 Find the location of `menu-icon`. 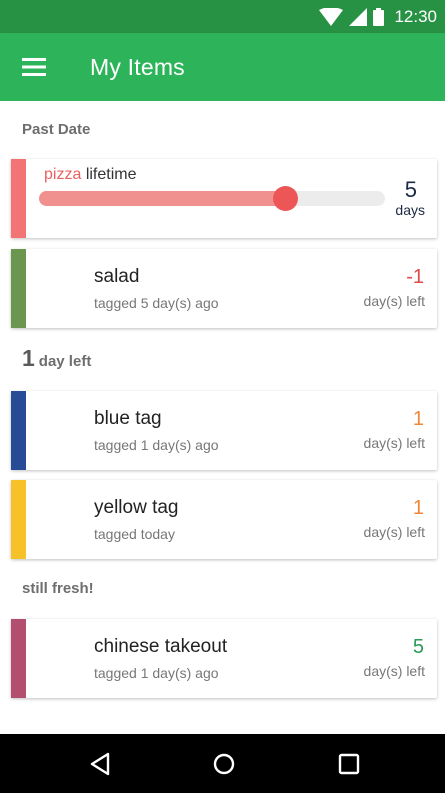

menu-icon is located at coordinates (35, 67).